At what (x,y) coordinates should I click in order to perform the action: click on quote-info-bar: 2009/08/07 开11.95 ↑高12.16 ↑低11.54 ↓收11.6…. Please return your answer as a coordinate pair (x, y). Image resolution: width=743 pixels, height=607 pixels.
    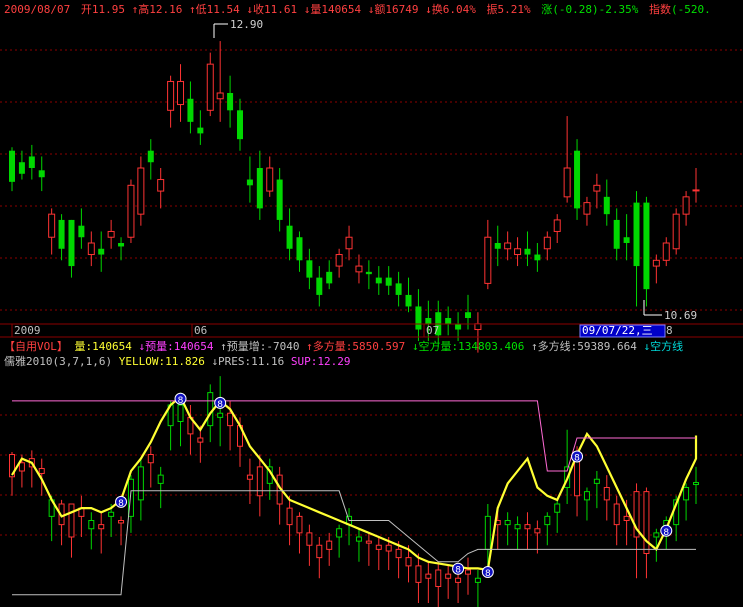
    Looking at the image, I should click on (357, 10).